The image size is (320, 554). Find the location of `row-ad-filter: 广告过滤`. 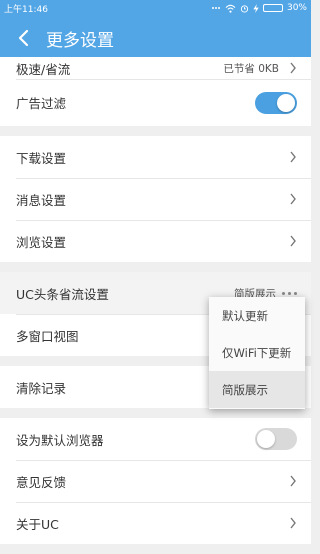

row-ad-filter: 广告过滤 is located at coordinates (155, 102).